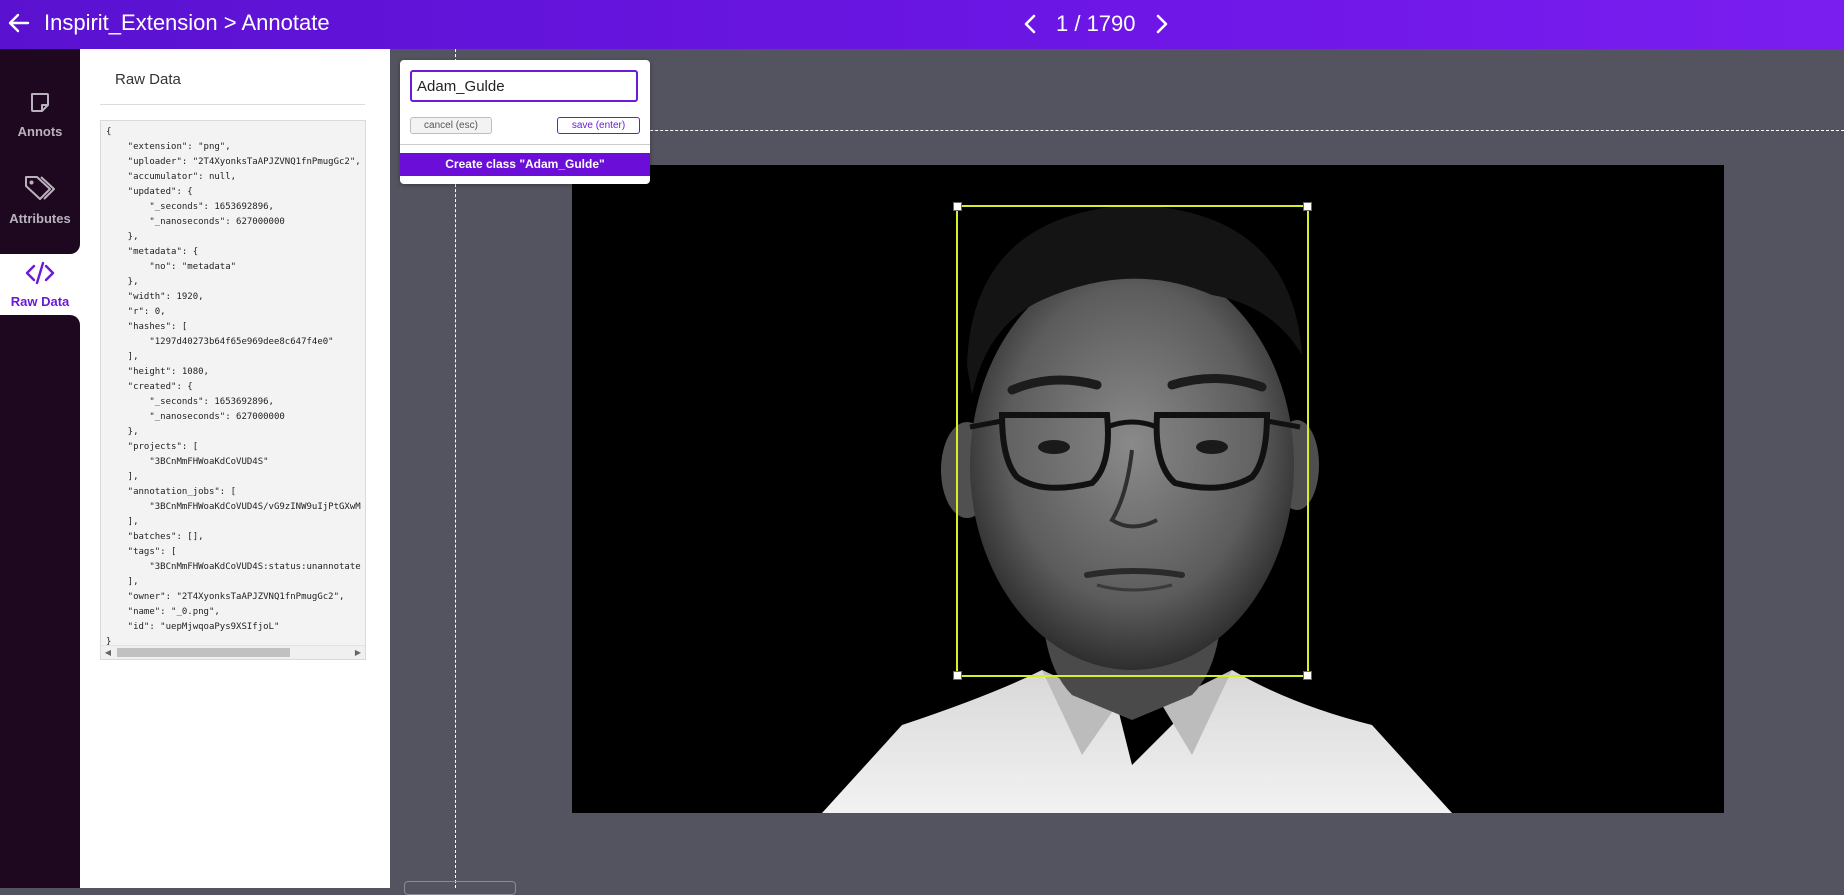 Image resolution: width=1844 pixels, height=895 pixels. Describe the element at coordinates (1307, 206) in the screenshot. I see `resize-handle-top-right` at that location.